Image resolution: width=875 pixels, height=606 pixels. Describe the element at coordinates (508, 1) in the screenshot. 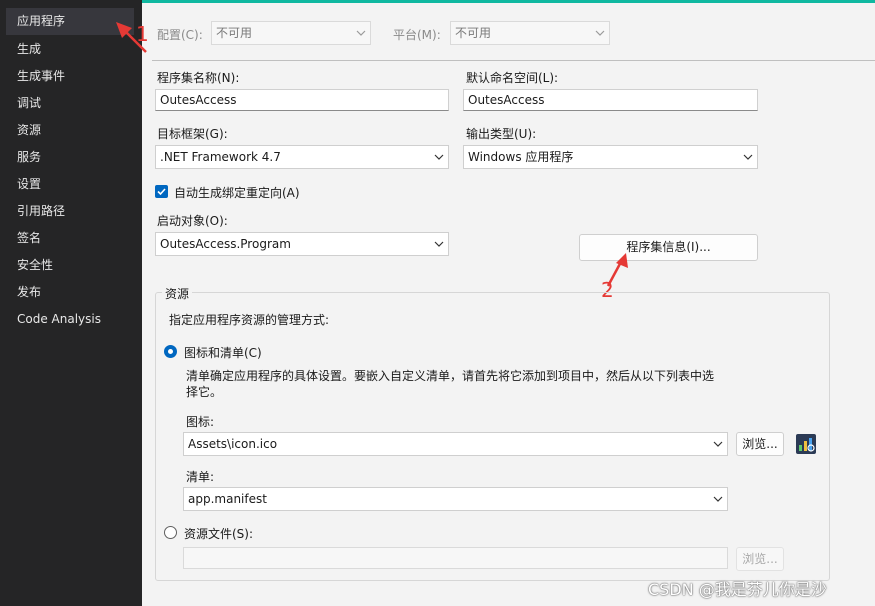

I see `top-accent-line` at that location.